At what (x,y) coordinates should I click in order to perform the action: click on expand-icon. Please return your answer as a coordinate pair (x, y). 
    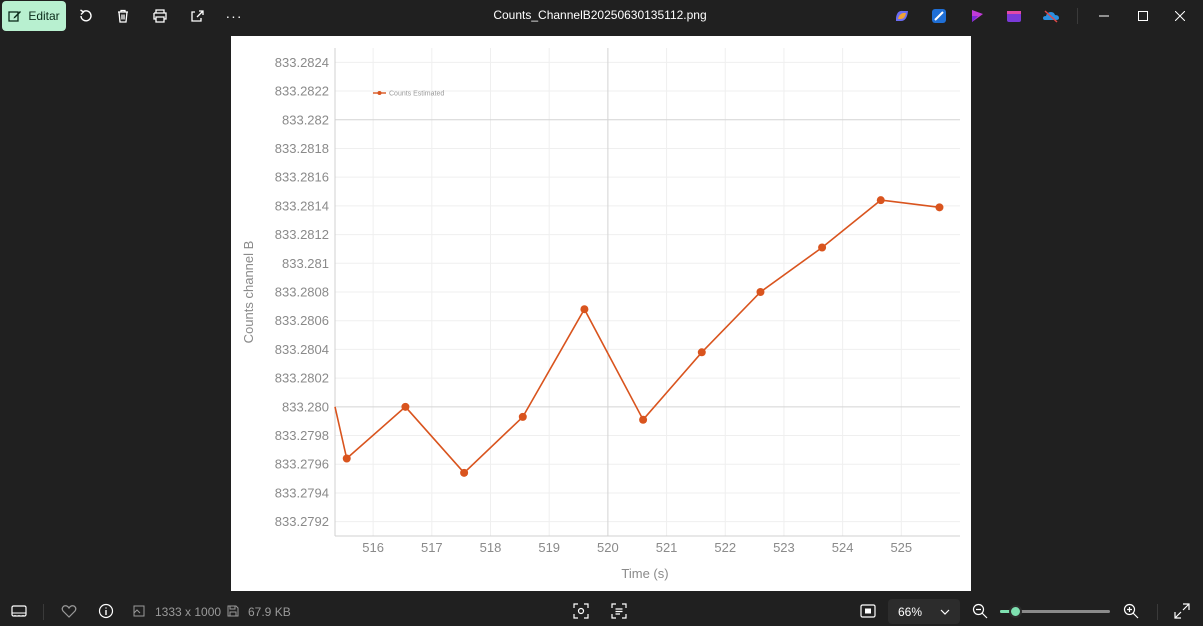
    Looking at the image, I should click on (1182, 611).